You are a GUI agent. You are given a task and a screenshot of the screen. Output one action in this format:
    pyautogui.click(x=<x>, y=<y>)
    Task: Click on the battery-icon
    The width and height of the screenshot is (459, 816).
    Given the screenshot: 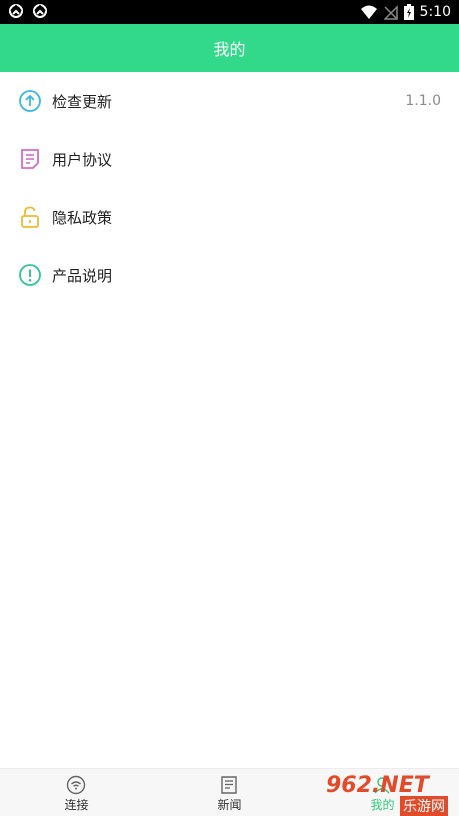 What is the action you would take?
    pyautogui.click(x=408, y=12)
    